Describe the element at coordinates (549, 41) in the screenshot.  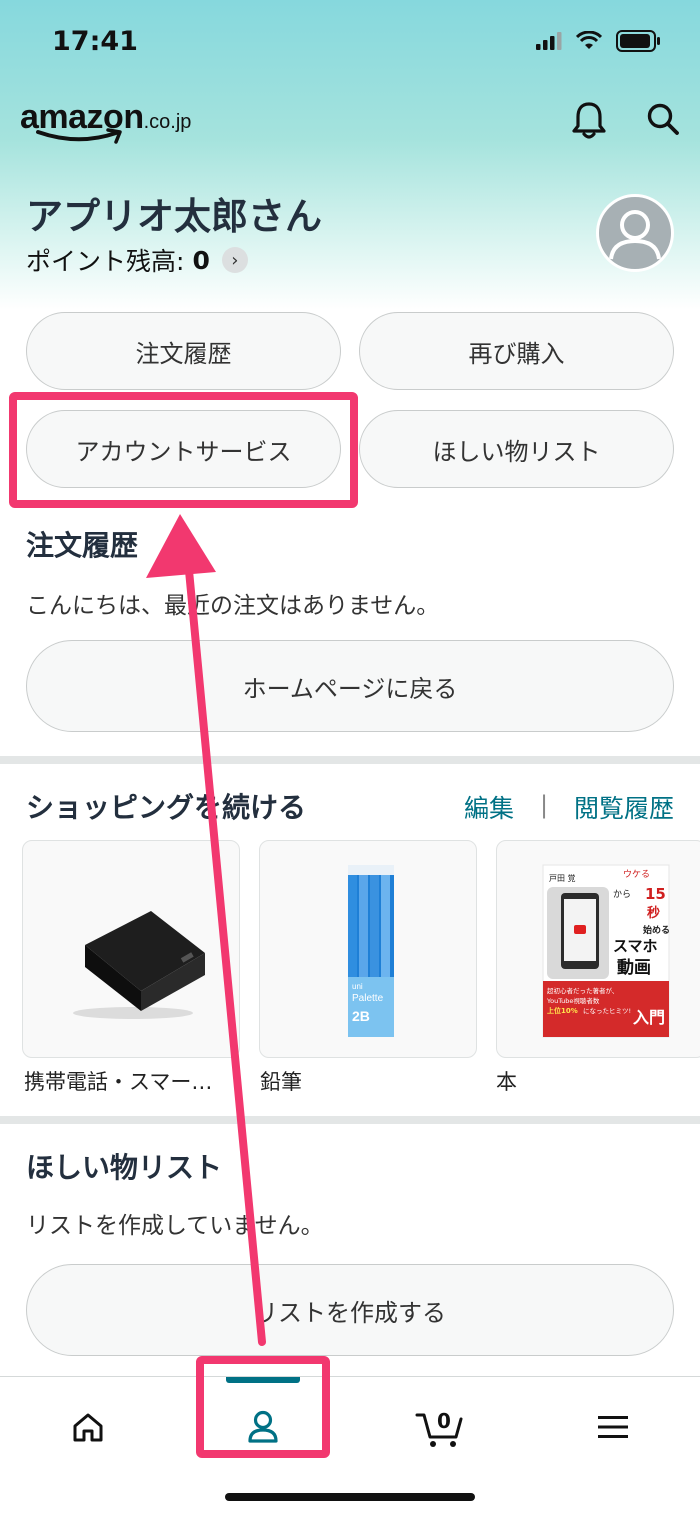
I see `signal-icon` at that location.